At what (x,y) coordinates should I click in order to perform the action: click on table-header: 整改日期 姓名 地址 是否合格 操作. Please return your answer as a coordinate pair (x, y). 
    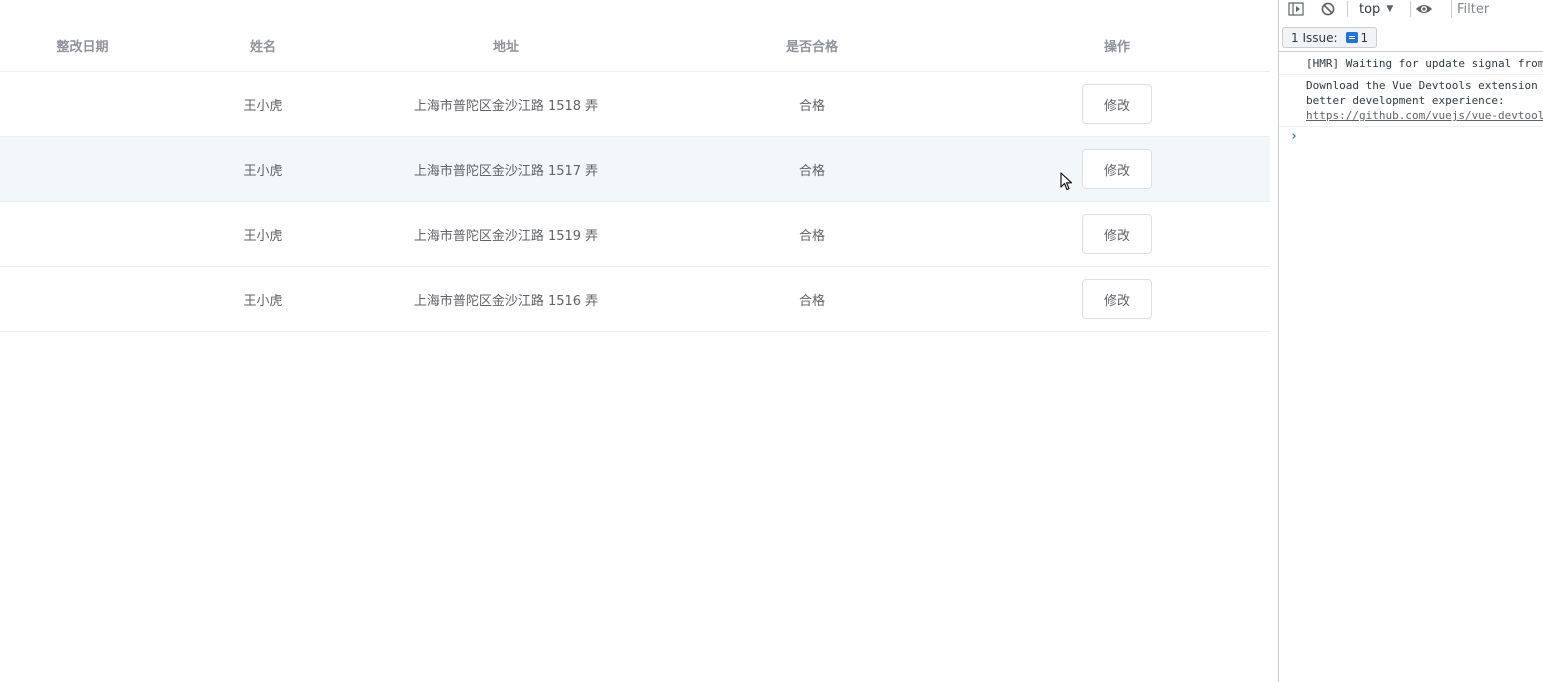
    Looking at the image, I should click on (635, 46).